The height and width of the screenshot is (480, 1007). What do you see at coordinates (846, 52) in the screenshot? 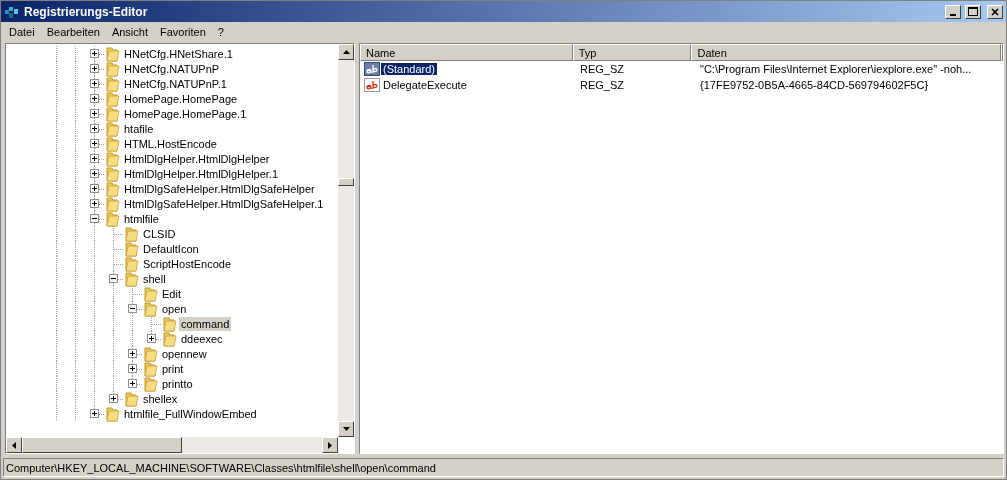
I see `column-header: Daten` at bounding box center [846, 52].